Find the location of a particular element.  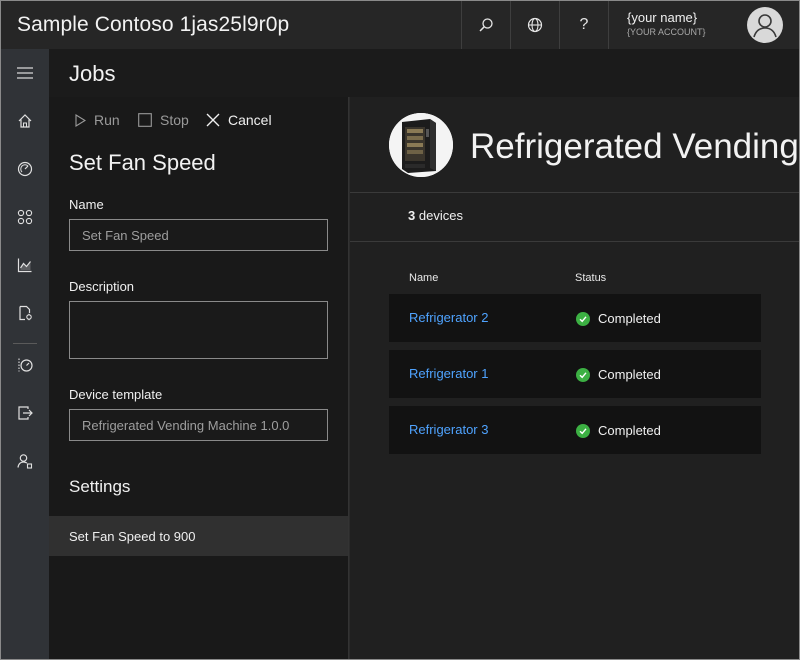

home-icon is located at coordinates (25, 121).